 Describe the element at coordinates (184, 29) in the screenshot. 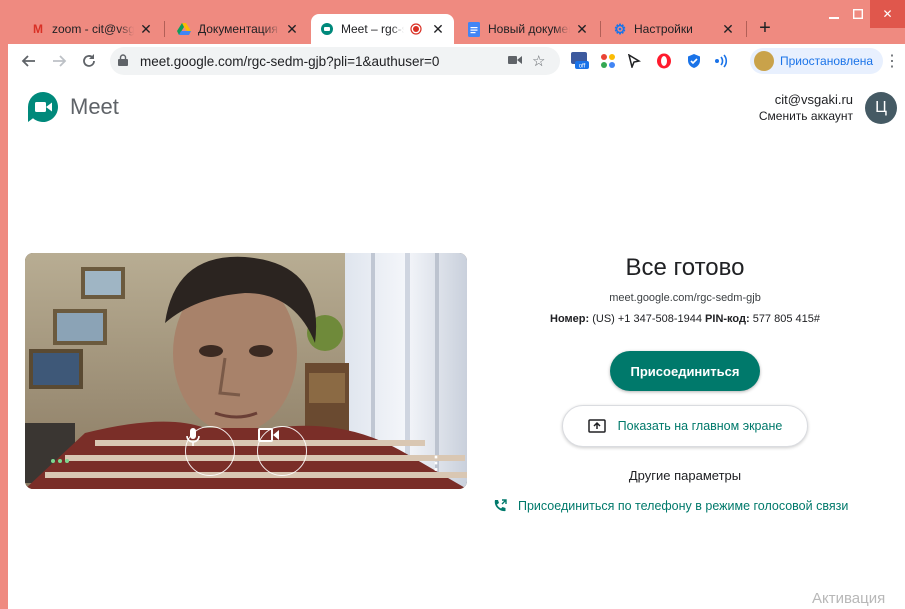

I see `drive-icon` at that location.